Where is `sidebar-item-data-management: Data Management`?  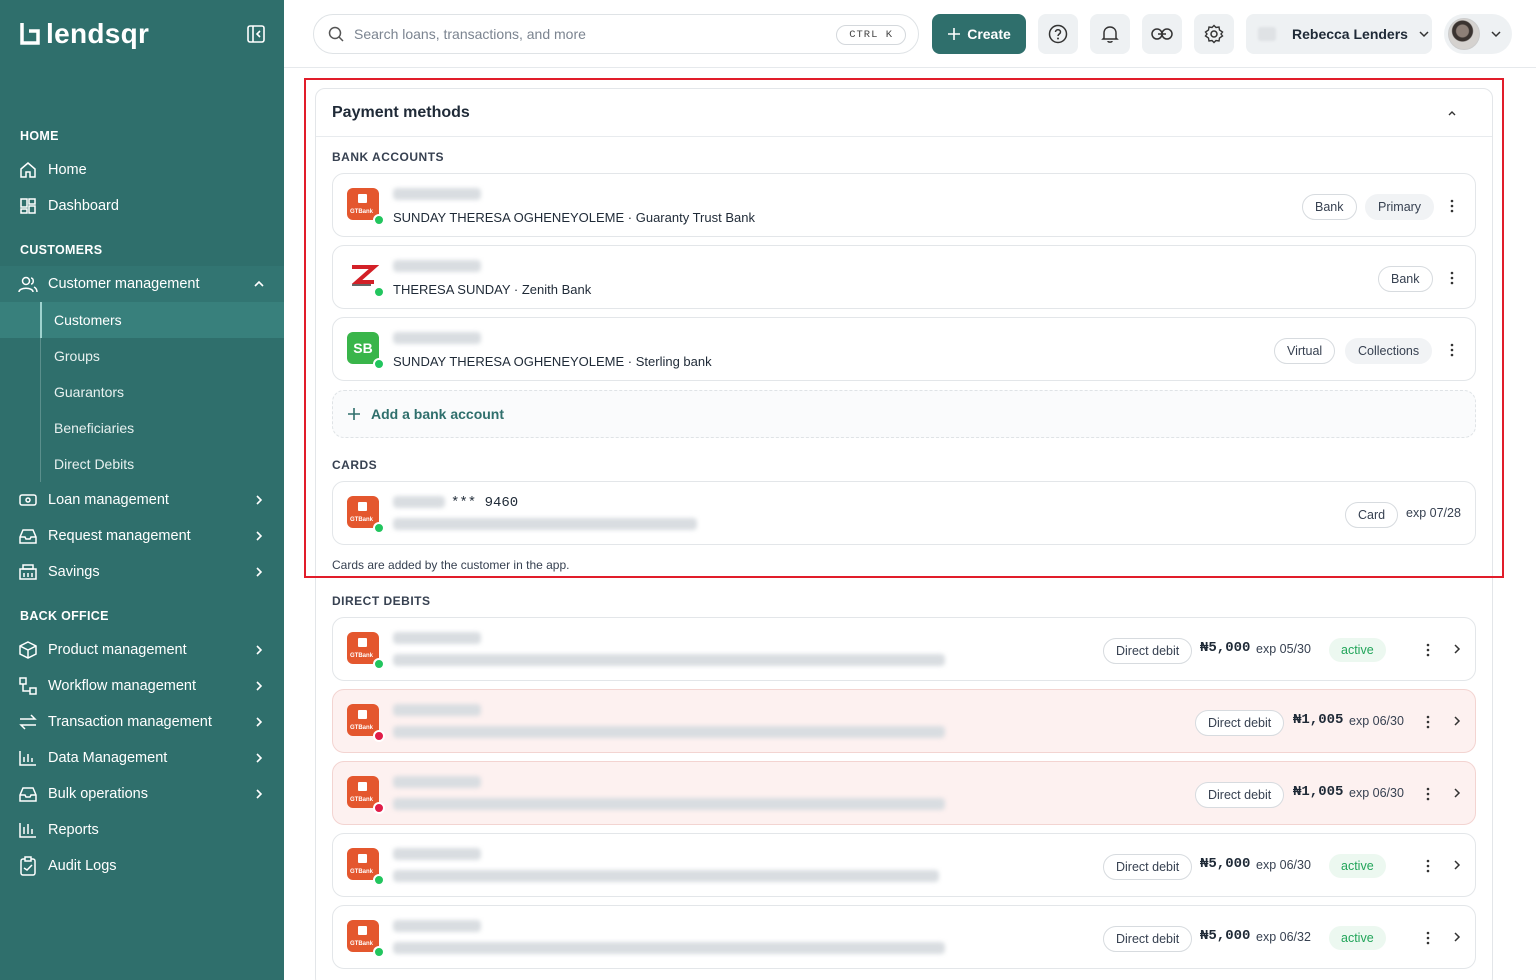
sidebar-item-data-management: Data Management is located at coordinates (142, 758).